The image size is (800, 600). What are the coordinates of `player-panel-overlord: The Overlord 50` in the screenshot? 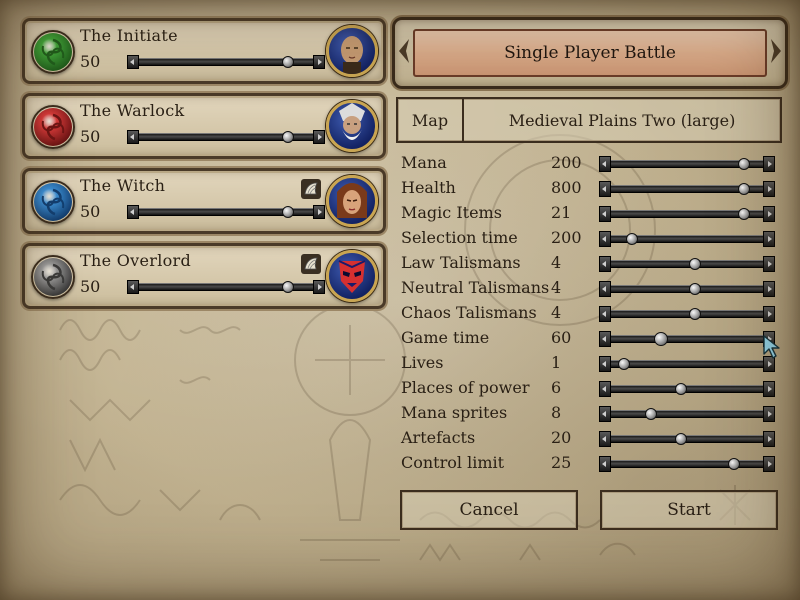 It's located at (204, 276).